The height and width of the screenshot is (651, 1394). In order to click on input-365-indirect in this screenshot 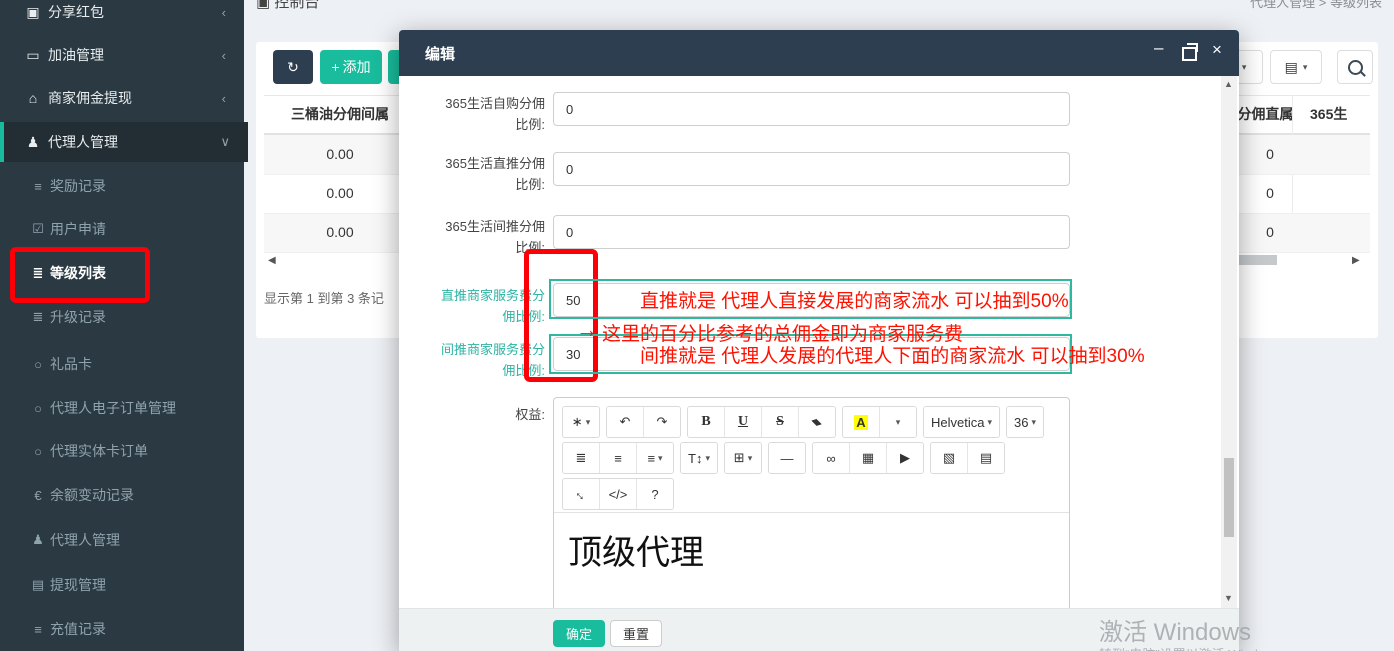, I will do `click(811, 232)`.